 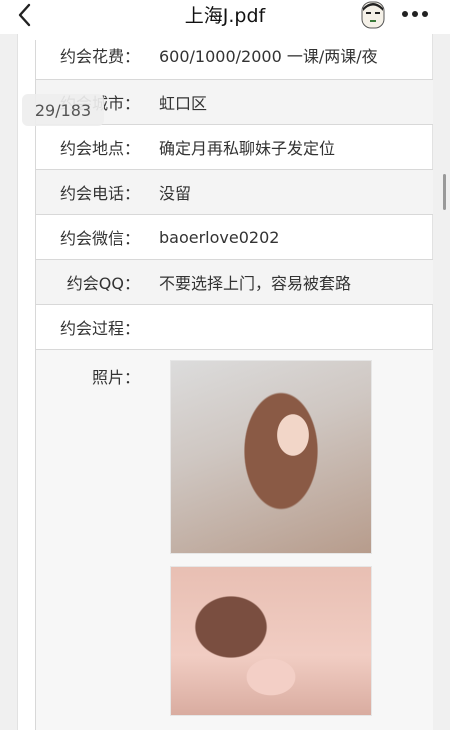 I want to click on row-value: 确定月再私聊妹子发定位, so click(x=247, y=148).